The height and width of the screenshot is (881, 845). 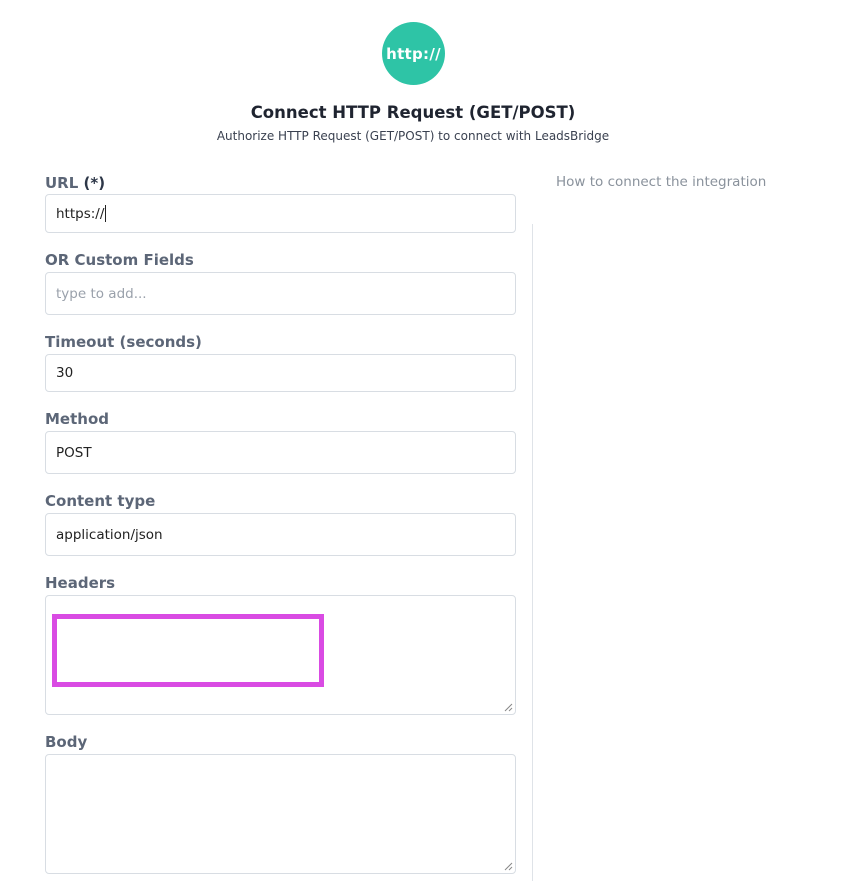 What do you see at coordinates (532, 552) in the screenshot?
I see `column-divider` at bounding box center [532, 552].